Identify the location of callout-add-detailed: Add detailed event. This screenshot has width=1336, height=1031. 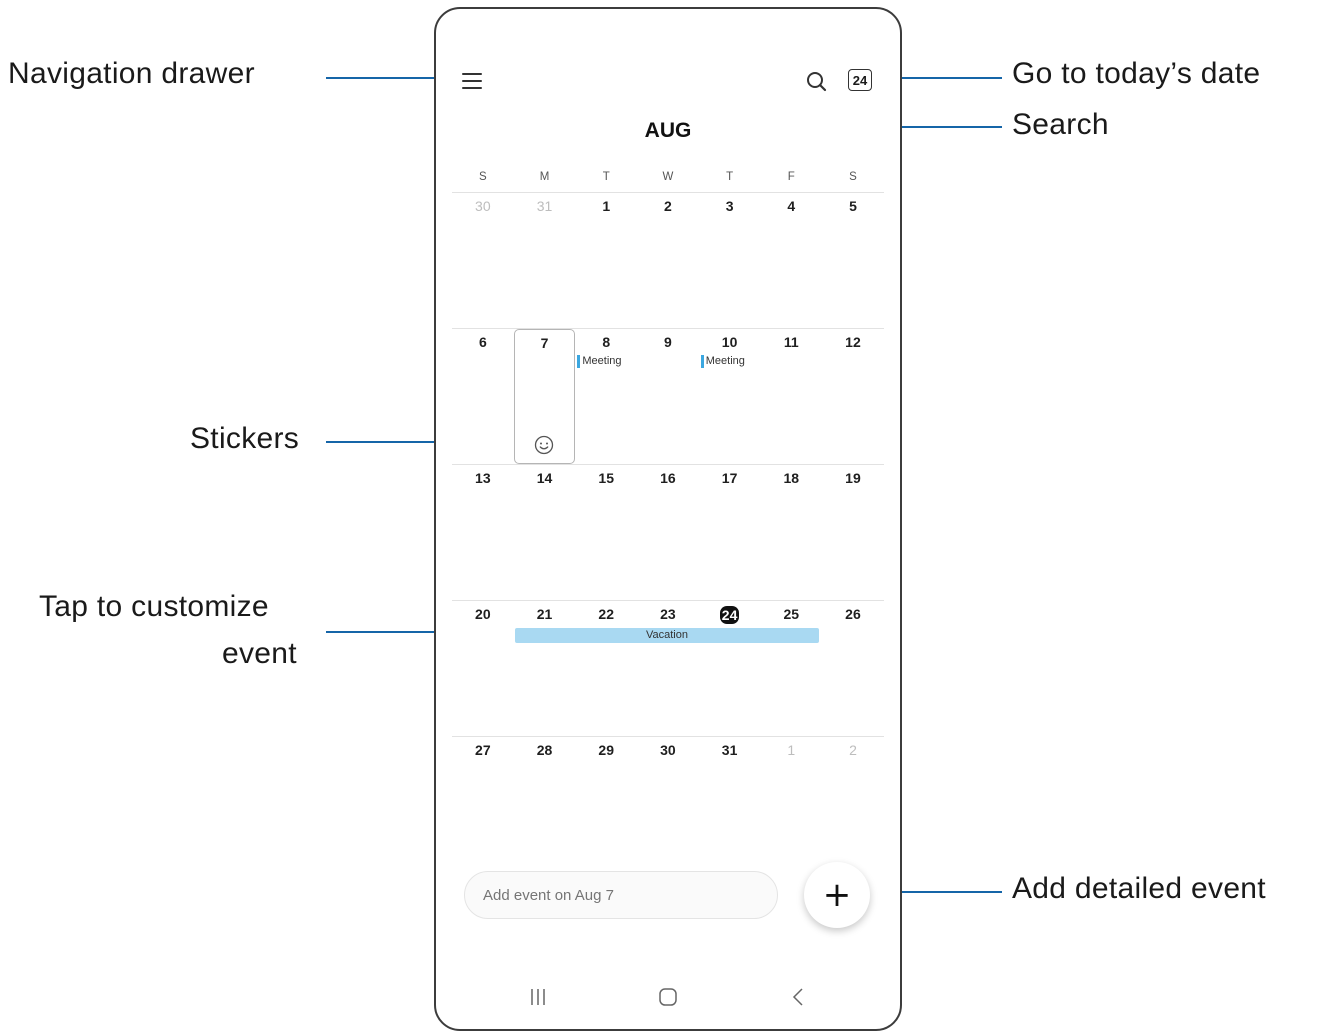
(1139, 888).